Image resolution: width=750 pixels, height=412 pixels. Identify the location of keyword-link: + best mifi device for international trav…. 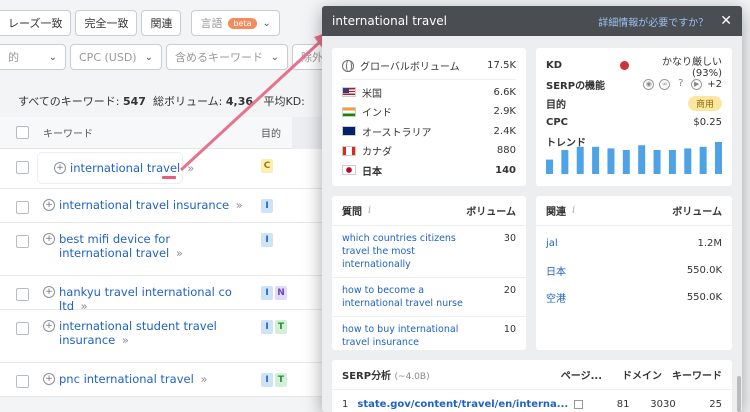
(143, 246).